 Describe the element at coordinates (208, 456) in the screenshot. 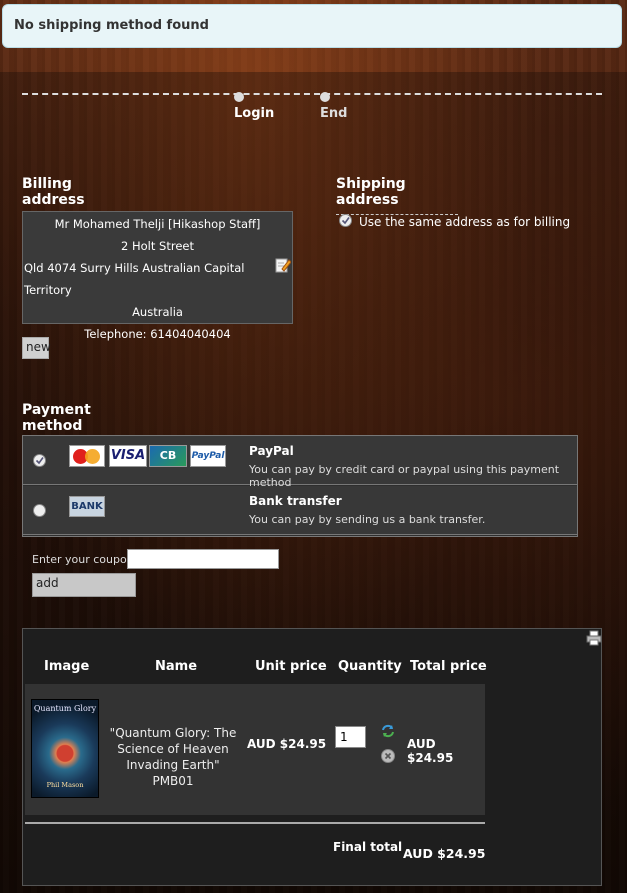

I see `paypal-logo-icon: PayPal` at that location.